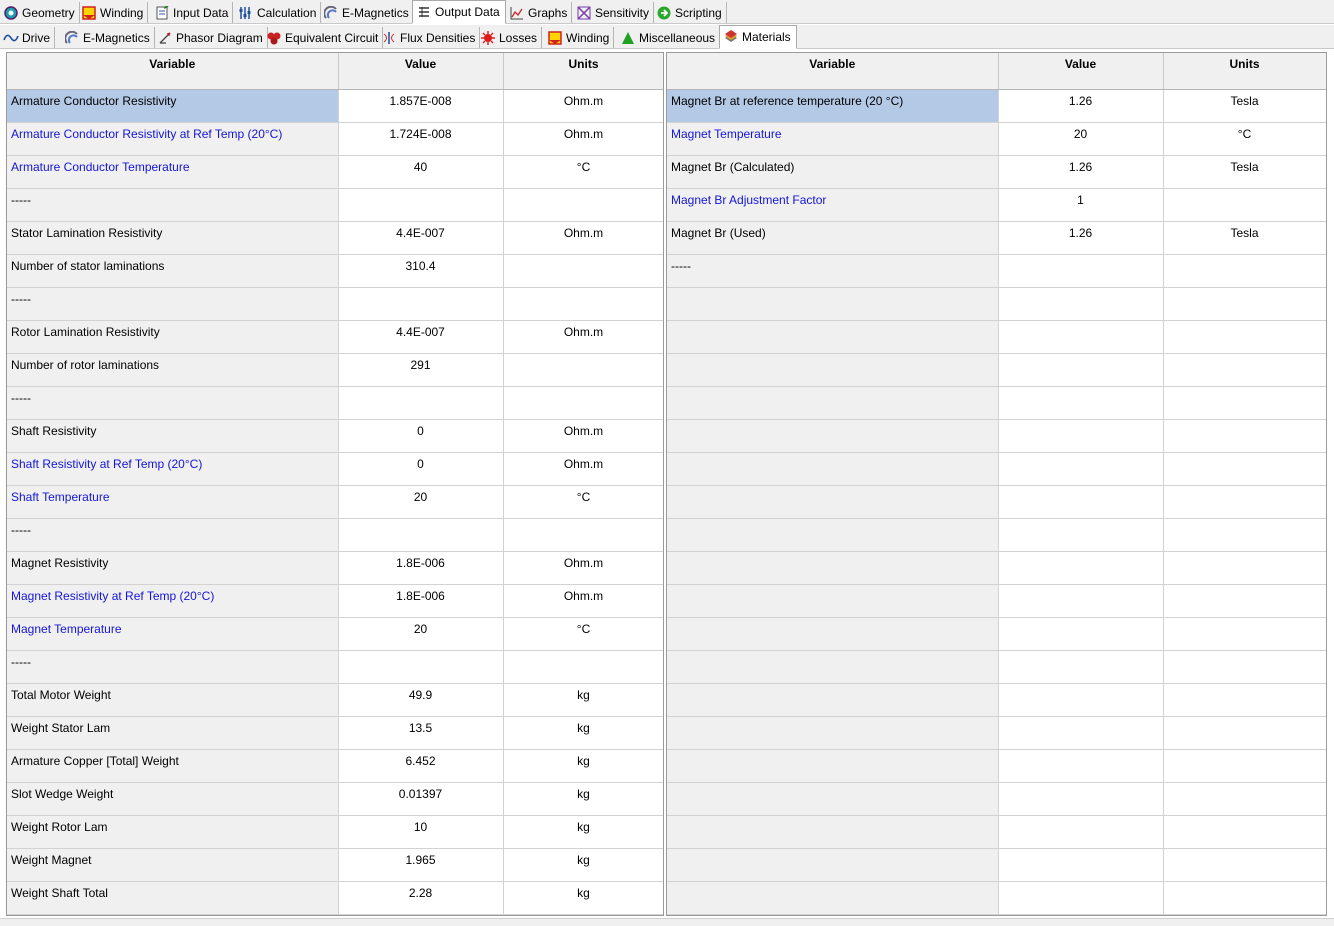  I want to click on subtab-e-magnetics: E-Magnetics, so click(108, 37).